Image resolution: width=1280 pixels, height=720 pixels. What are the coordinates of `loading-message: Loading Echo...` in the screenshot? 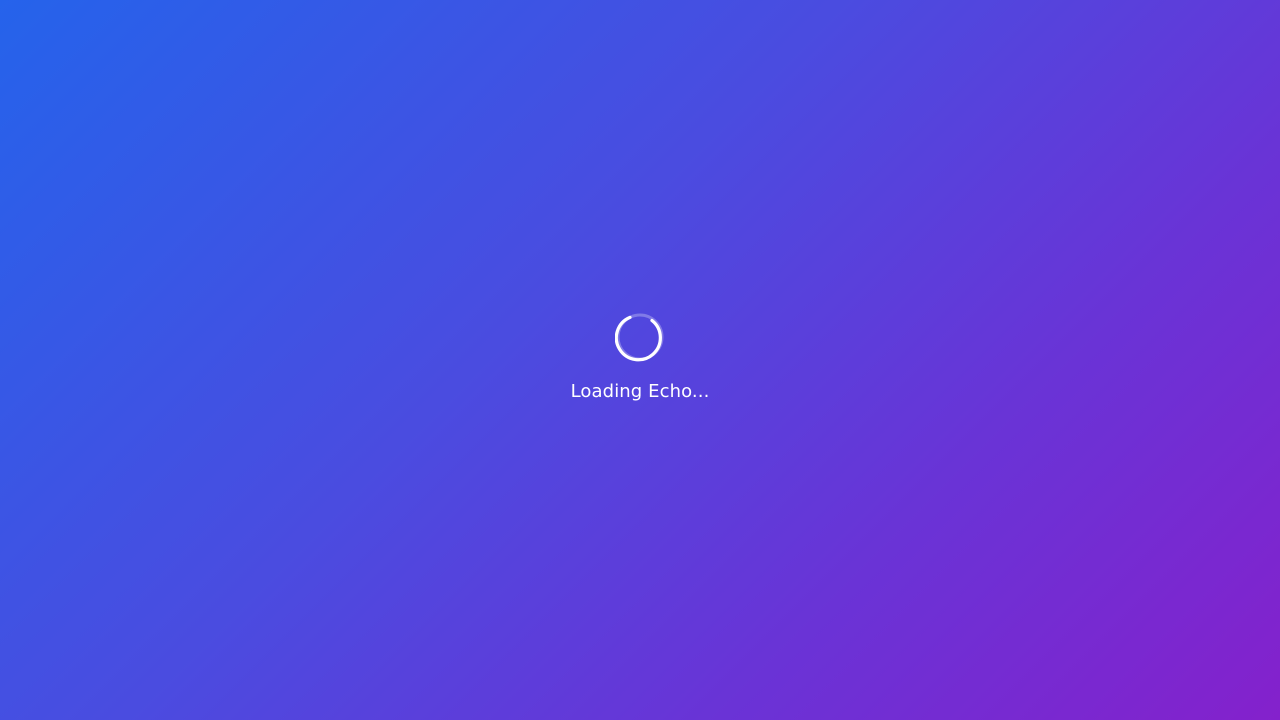 It's located at (640, 391).